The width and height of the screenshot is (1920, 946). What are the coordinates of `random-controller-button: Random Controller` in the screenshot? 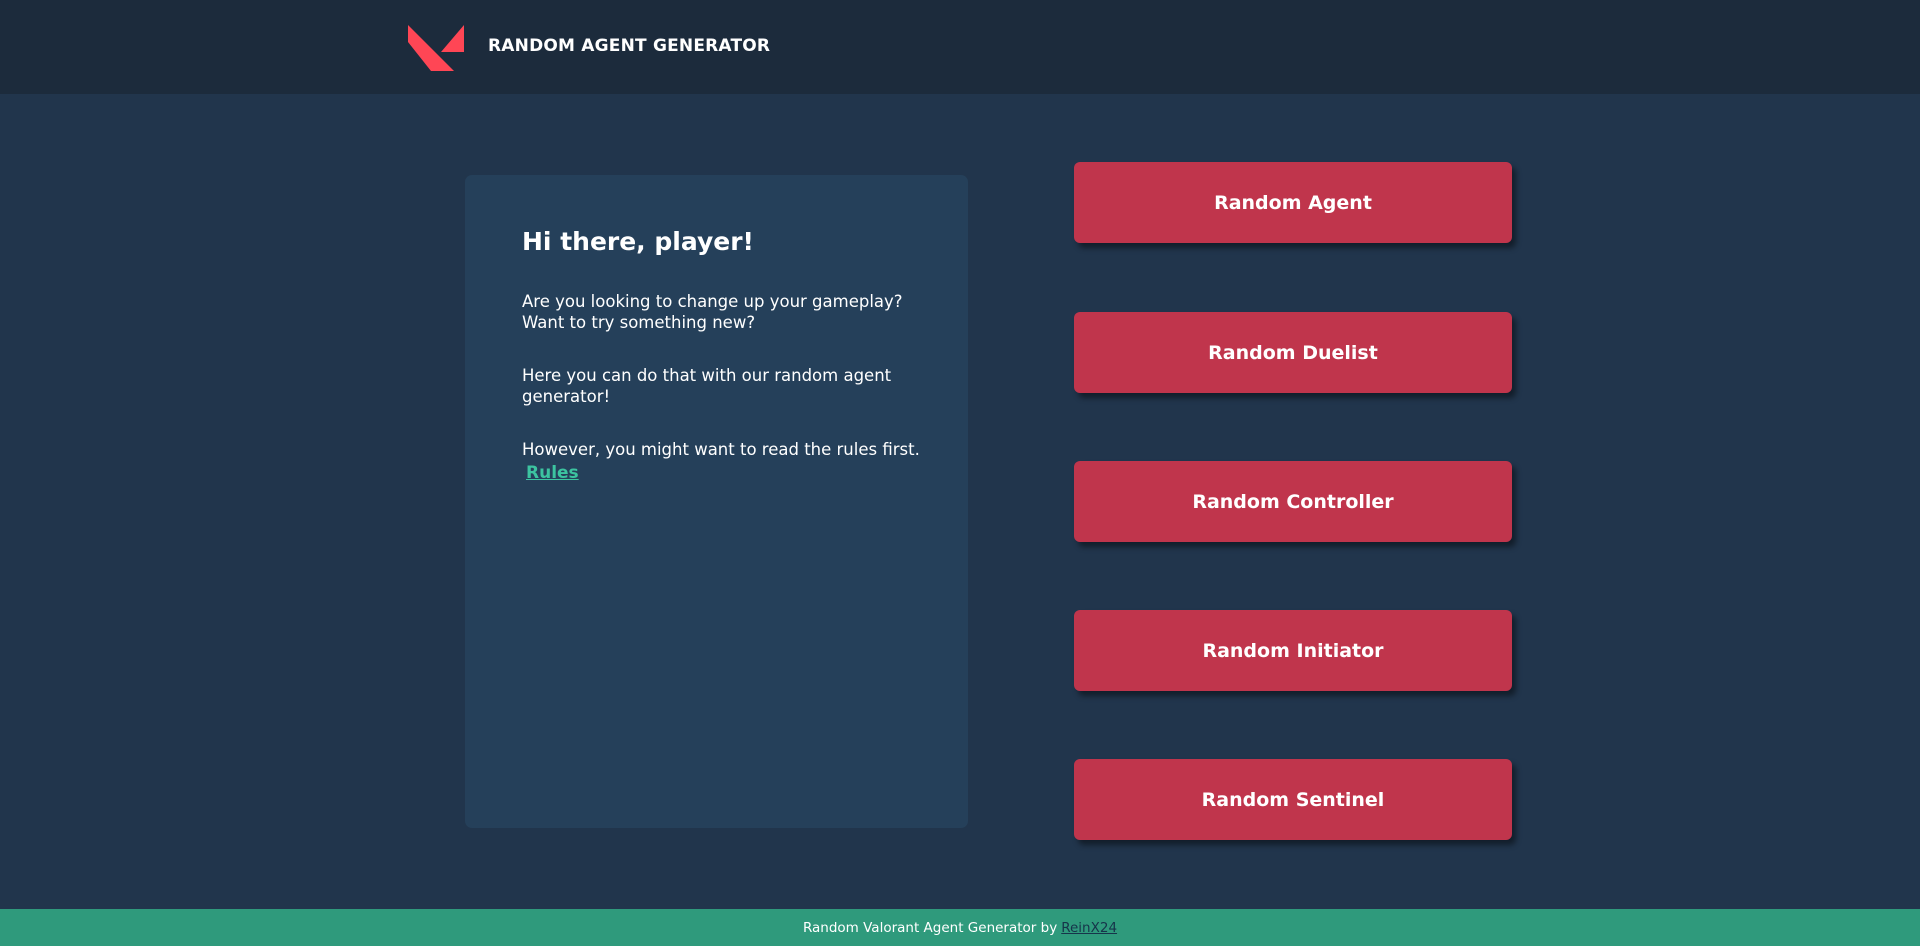 It's located at (1293, 501).